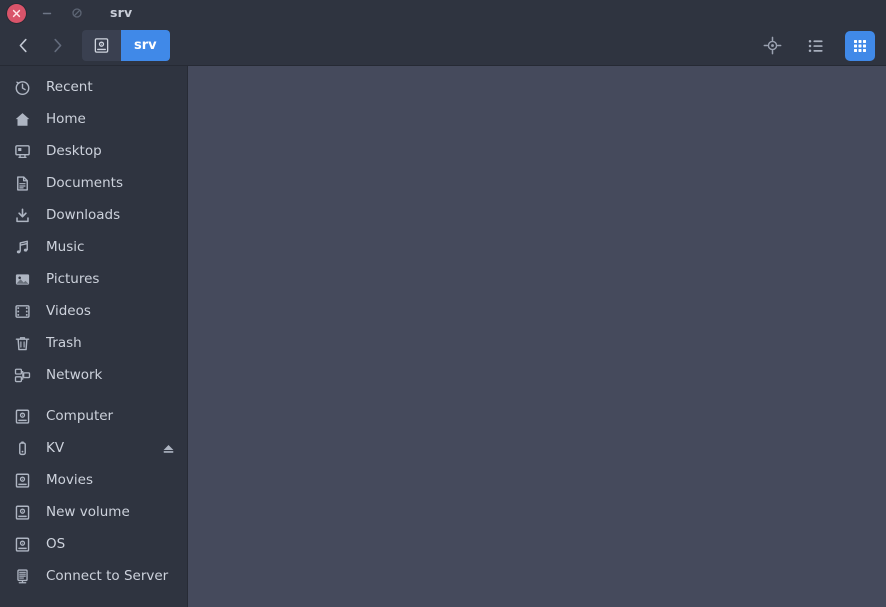  Describe the element at coordinates (22, 576) in the screenshot. I see `server-icon` at that location.